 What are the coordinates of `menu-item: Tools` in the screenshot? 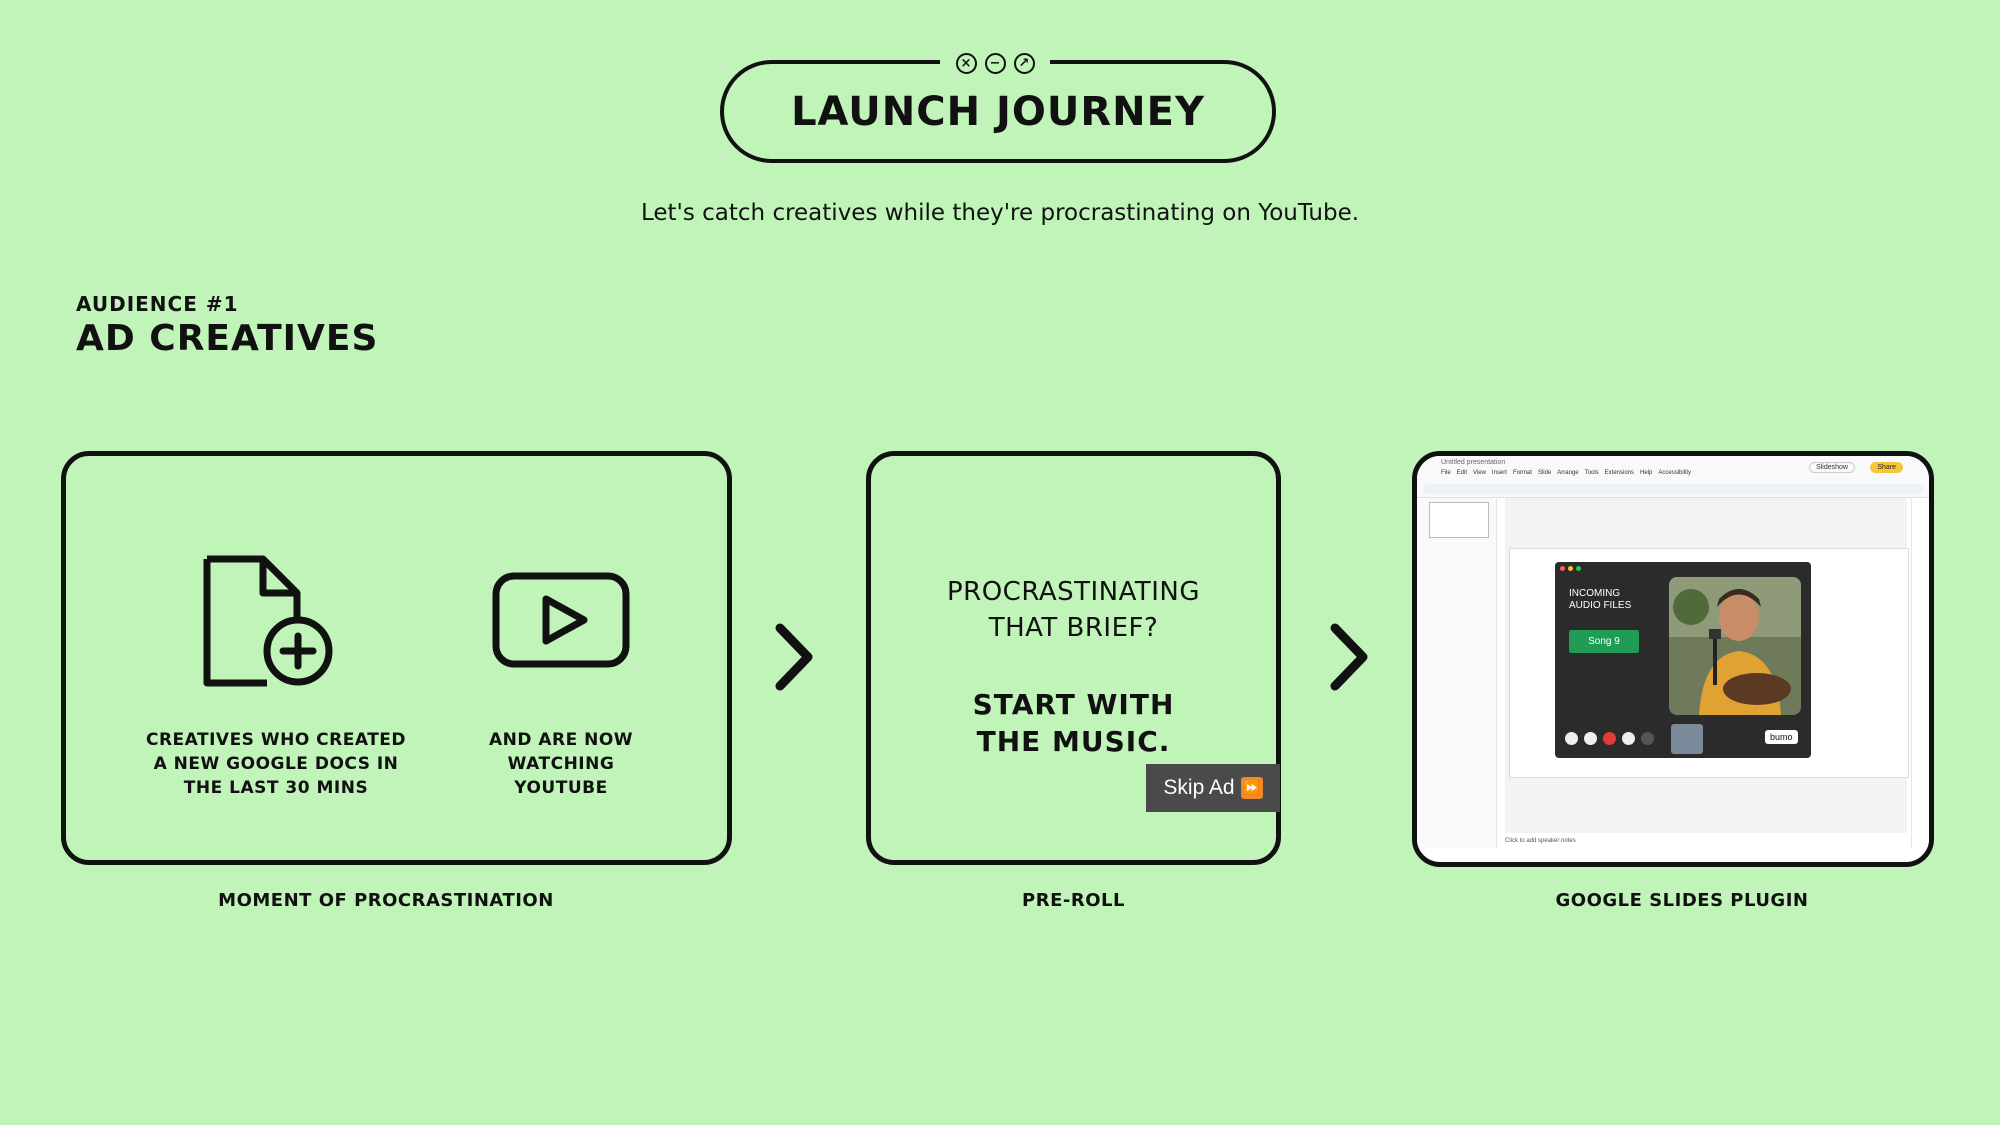 It's located at (1592, 473).